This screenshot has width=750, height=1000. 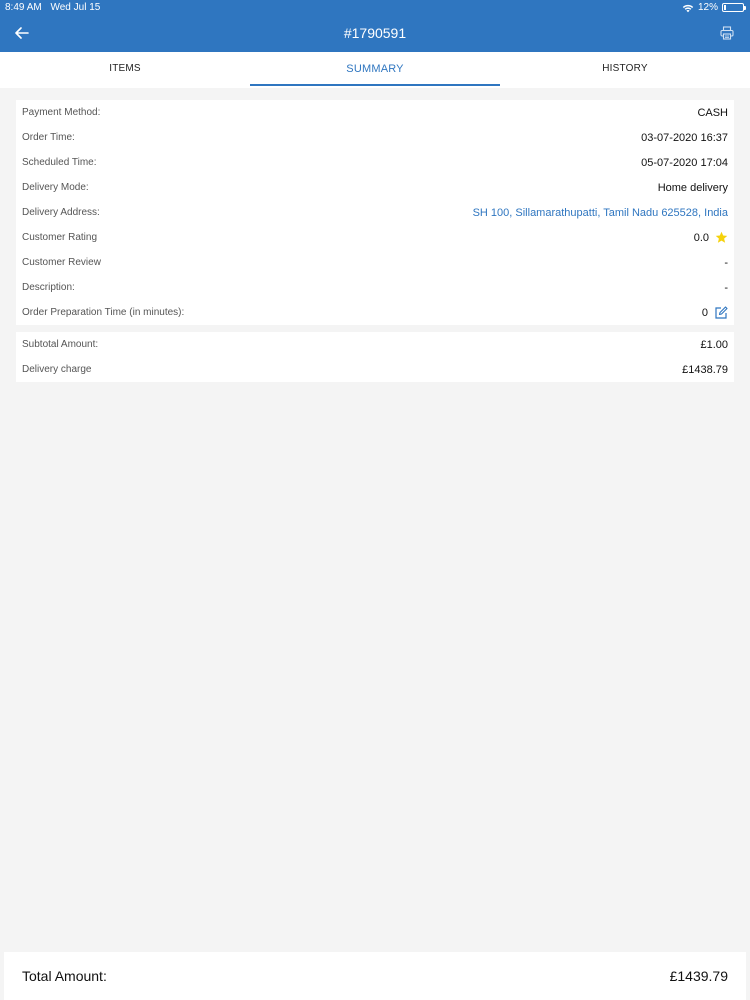 I want to click on description-value: -, so click(x=726, y=287).